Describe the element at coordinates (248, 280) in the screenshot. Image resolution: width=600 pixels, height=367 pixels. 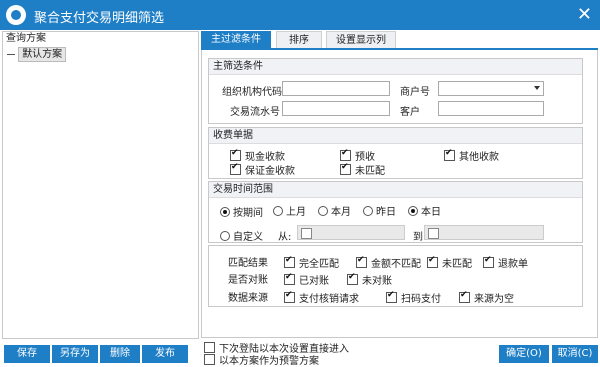
I see `reconciled-label: 是否对账` at that location.